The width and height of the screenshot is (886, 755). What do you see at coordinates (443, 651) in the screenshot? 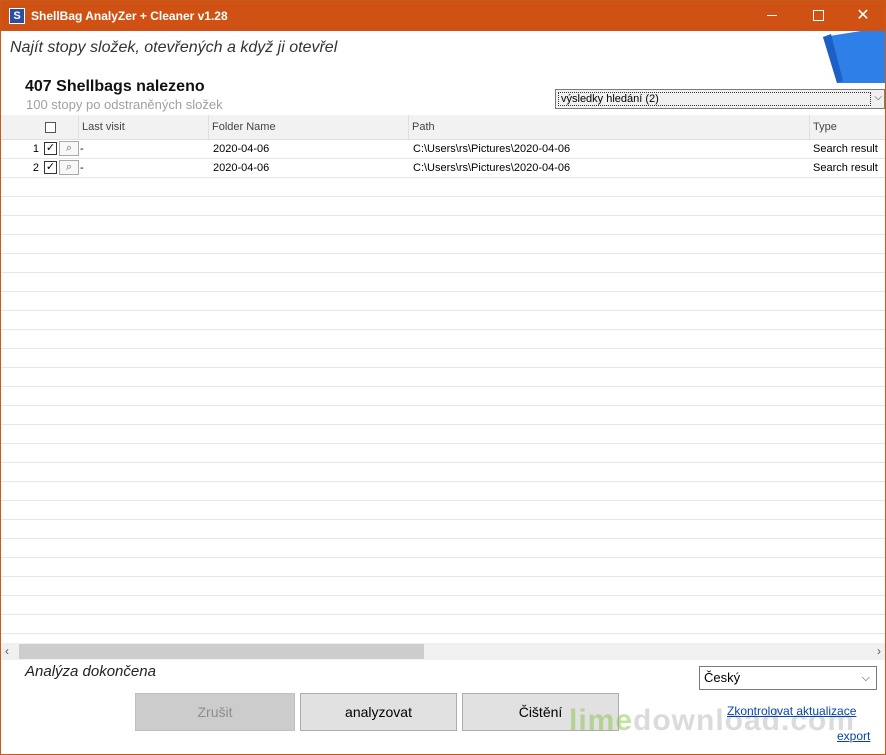
I see `horizontal-scrollbar: ‹ ›` at bounding box center [443, 651].